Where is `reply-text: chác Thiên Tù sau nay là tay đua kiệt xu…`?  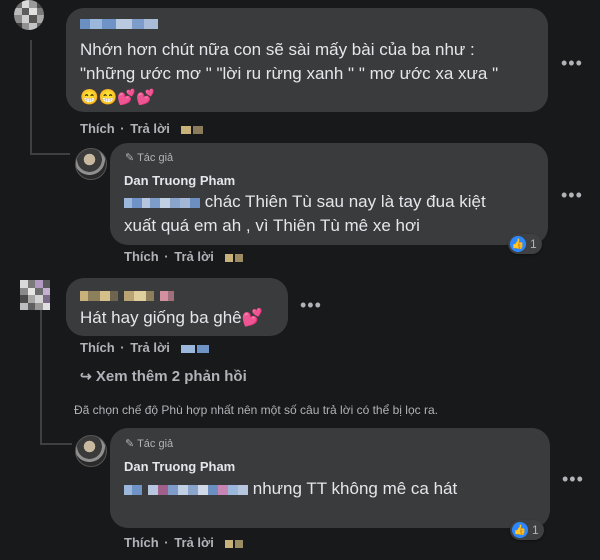
reply-text: chác Thiên Tù sau nay là tay đua kiệt xu… is located at coordinates (329, 214).